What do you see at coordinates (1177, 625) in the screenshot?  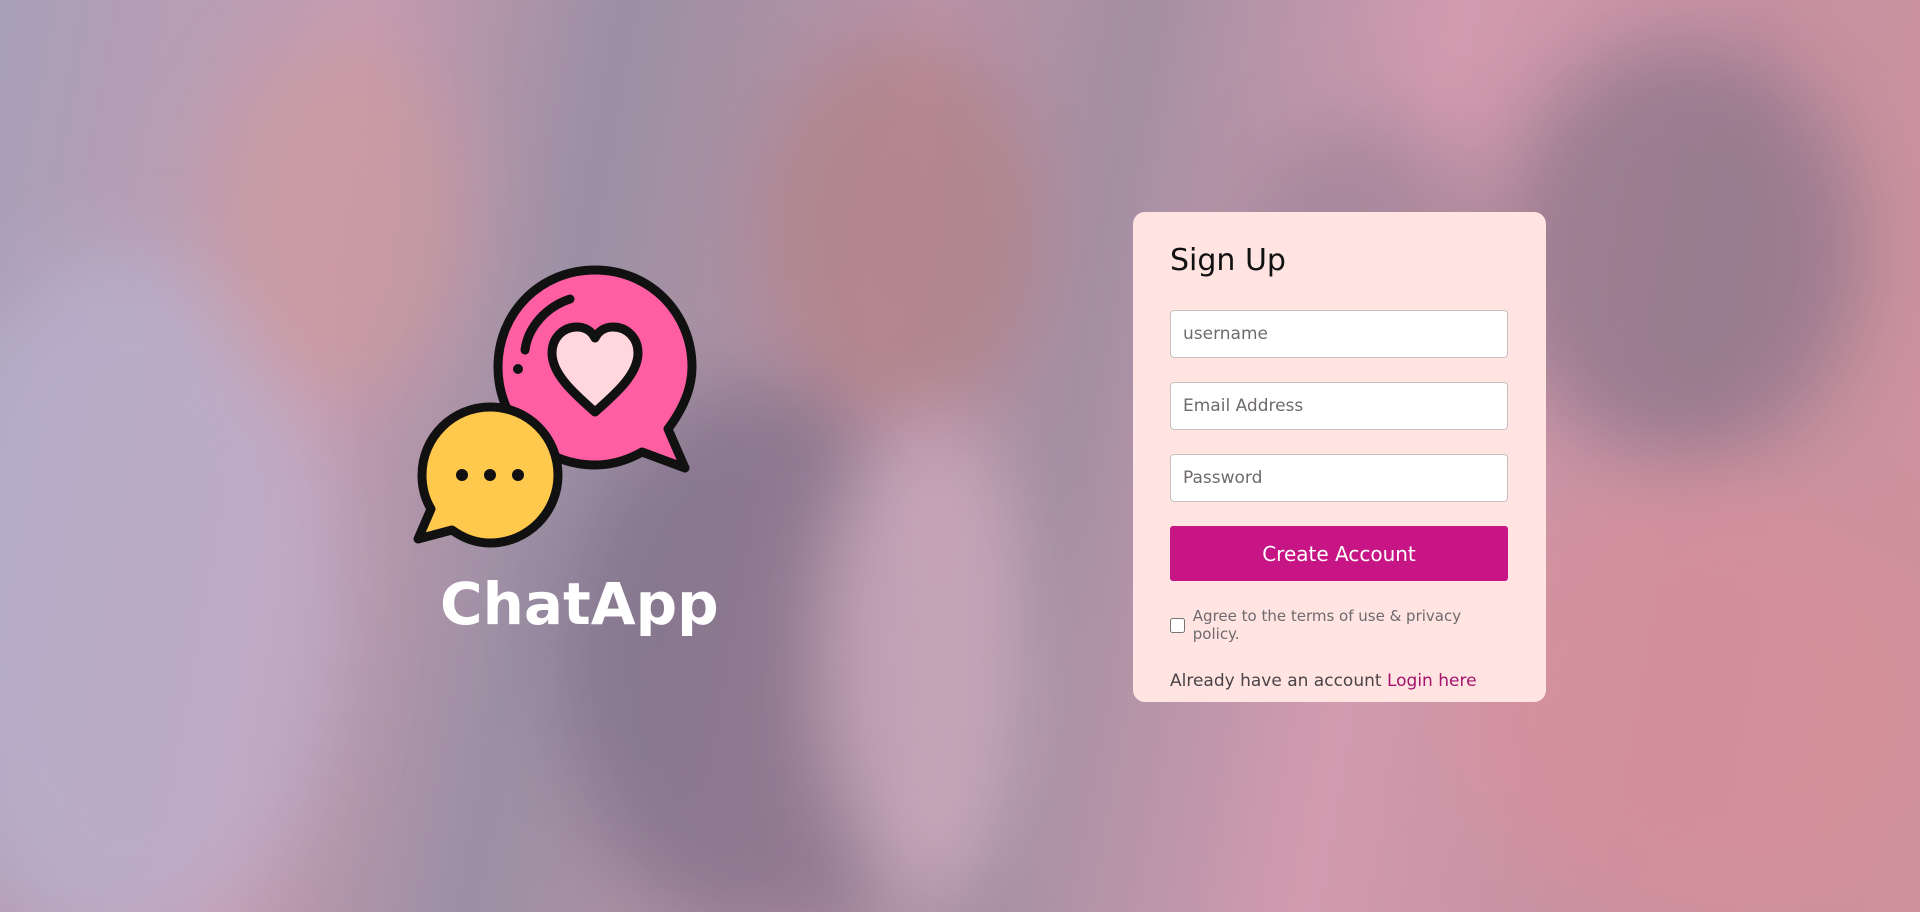 I see `terms-checkbox` at bounding box center [1177, 625].